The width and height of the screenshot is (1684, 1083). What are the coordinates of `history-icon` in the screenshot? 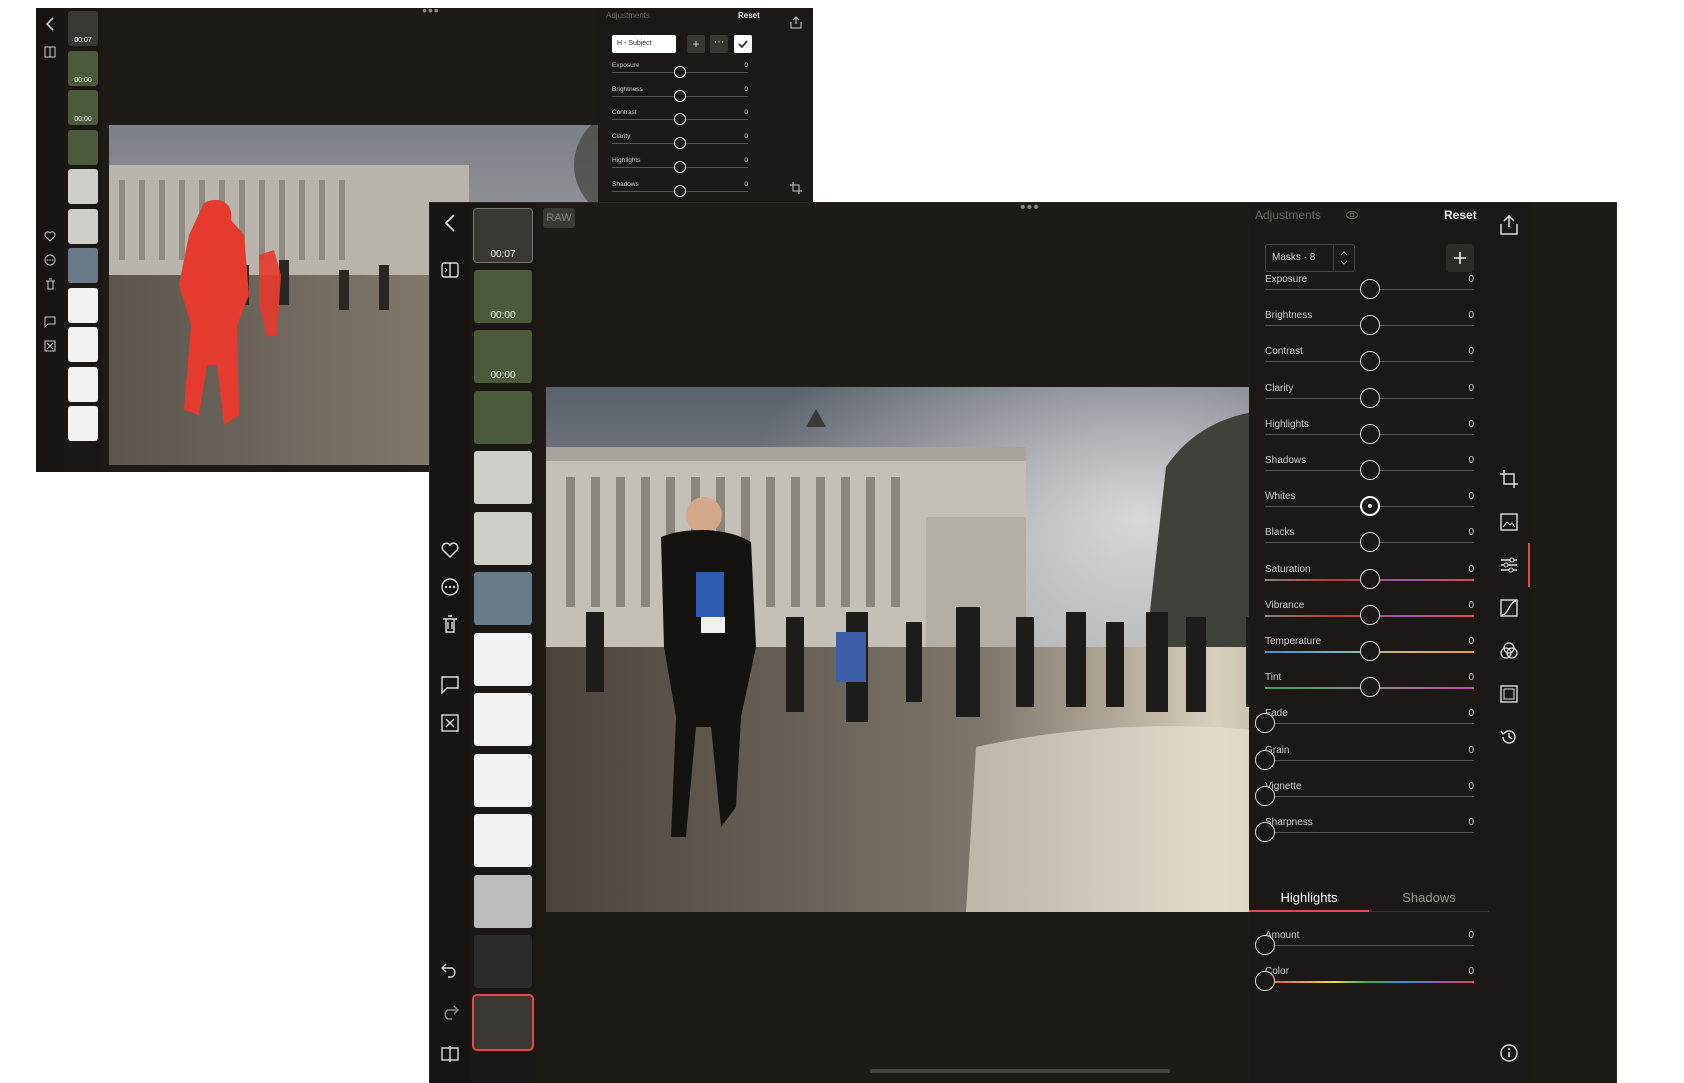 It's located at (1509, 737).